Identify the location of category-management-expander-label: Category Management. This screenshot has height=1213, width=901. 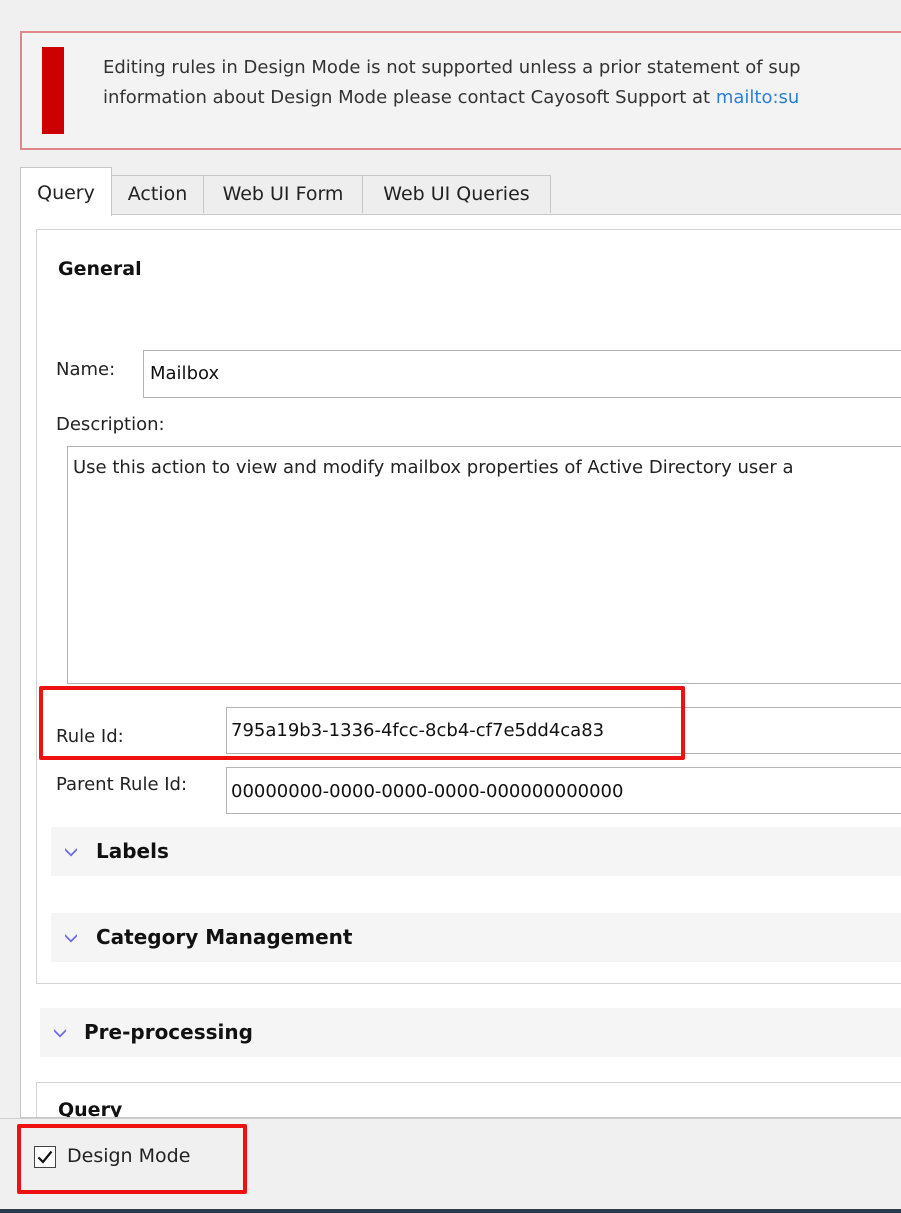
(224, 937).